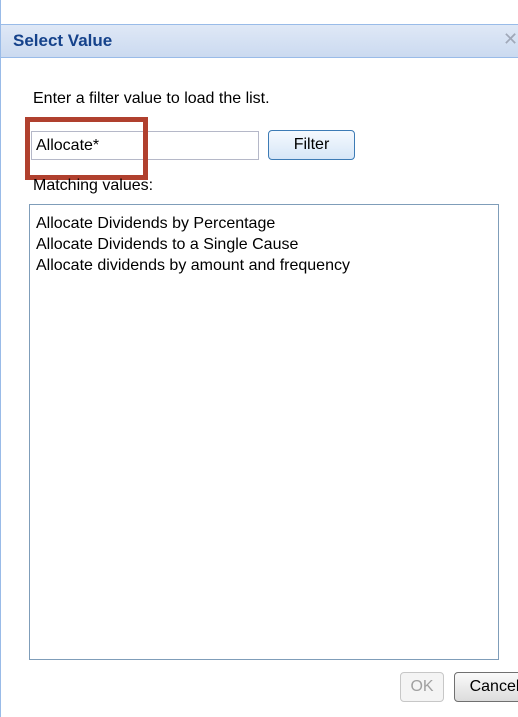 This screenshot has width=518, height=717. What do you see at coordinates (510, 39) in the screenshot?
I see `close-icon: ✕` at bounding box center [510, 39].